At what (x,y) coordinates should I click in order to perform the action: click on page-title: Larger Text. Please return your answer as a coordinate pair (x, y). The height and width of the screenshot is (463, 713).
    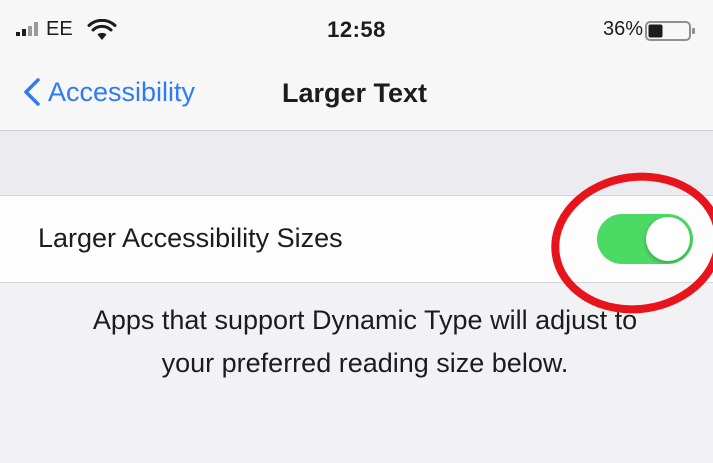
    Looking at the image, I should click on (355, 93).